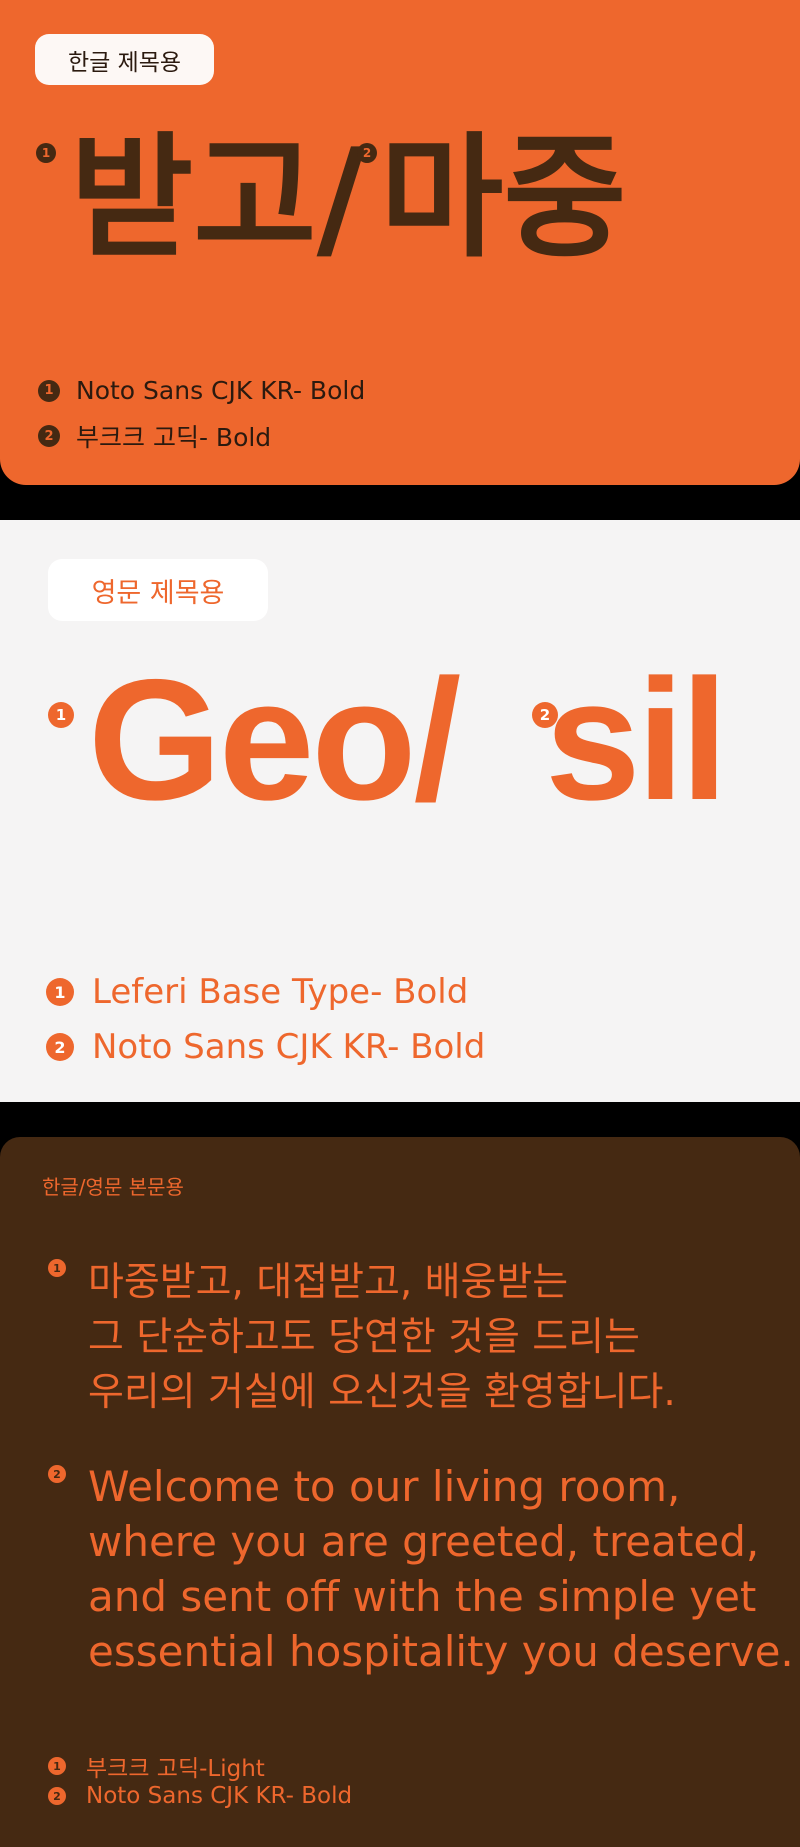 The height and width of the screenshot is (1847, 800). What do you see at coordinates (367, 153) in the screenshot?
I see `hero-marker-2: 2` at bounding box center [367, 153].